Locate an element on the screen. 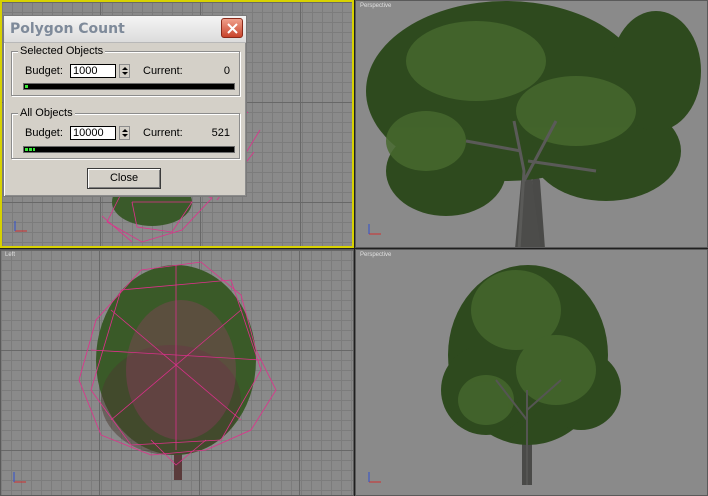  tree-render-full is located at coordinates (531, 375).